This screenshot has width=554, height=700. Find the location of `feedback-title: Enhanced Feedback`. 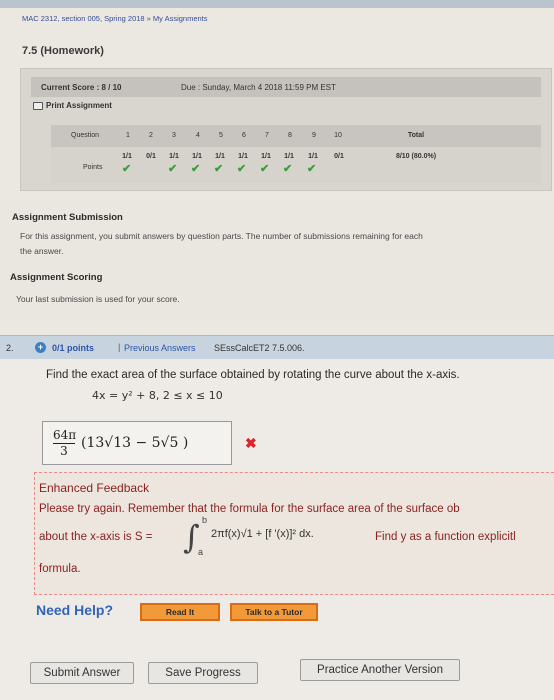

feedback-title: Enhanced Feedback is located at coordinates (94, 488).